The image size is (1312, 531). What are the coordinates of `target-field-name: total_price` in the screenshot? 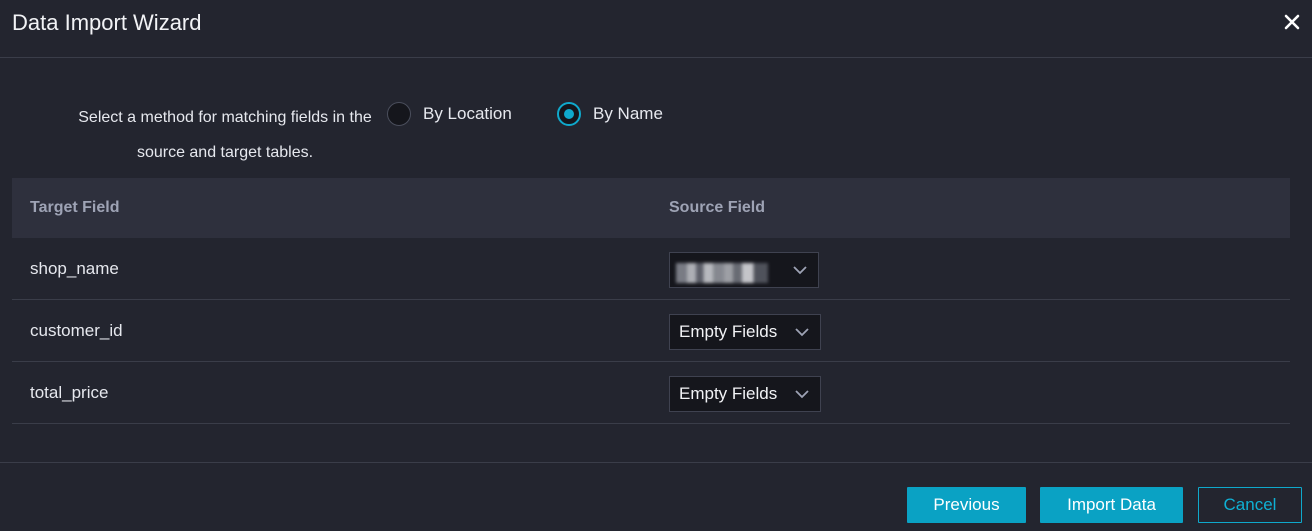 It's located at (69, 392).